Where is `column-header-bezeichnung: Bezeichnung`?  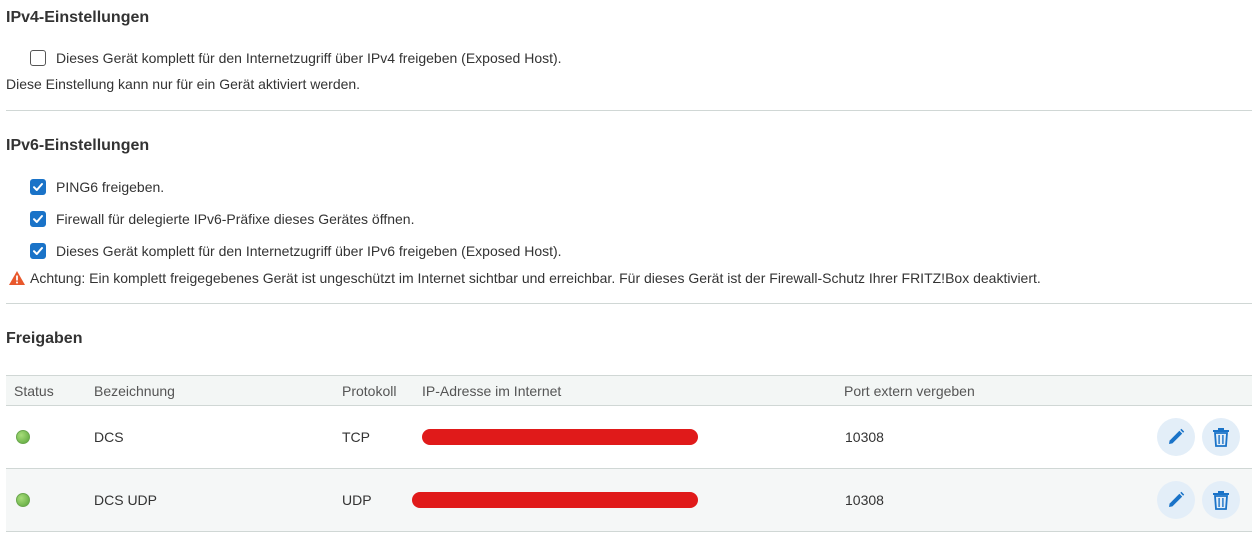 column-header-bezeichnung: Bezeichnung is located at coordinates (134, 390).